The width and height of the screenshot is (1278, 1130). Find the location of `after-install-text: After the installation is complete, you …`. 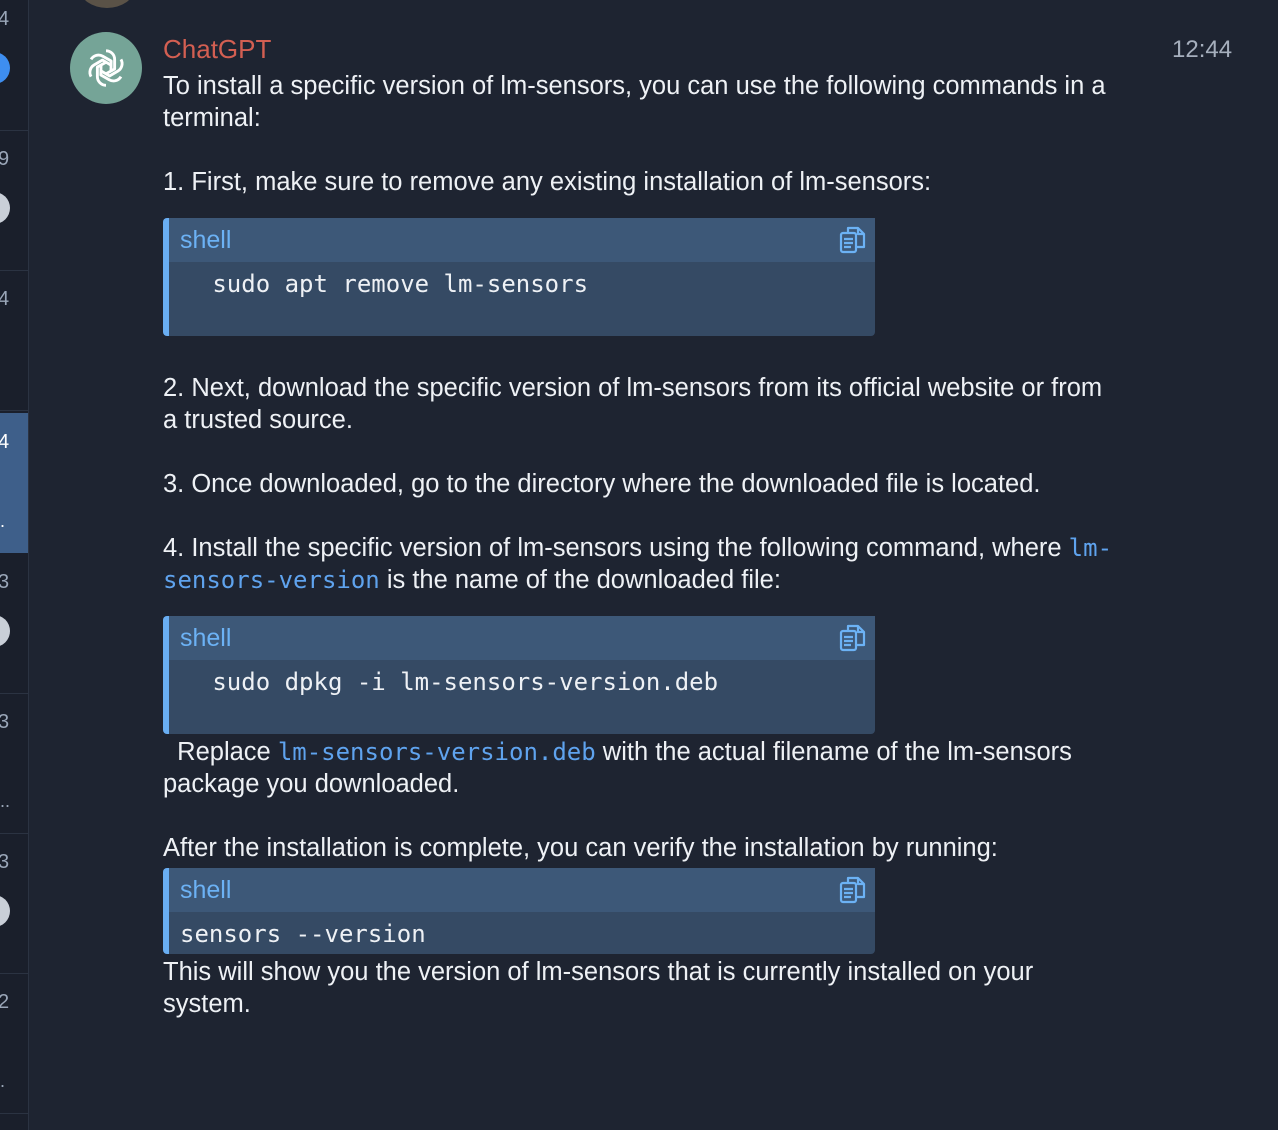

after-install-text: After the installation is complete, you … is located at coordinates (580, 848).